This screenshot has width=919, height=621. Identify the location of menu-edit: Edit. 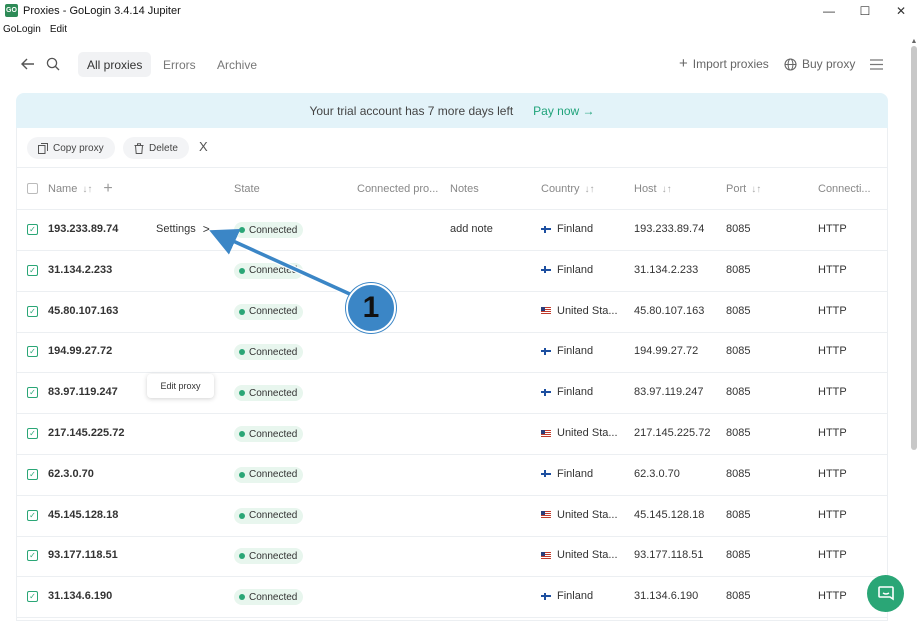
(58, 29).